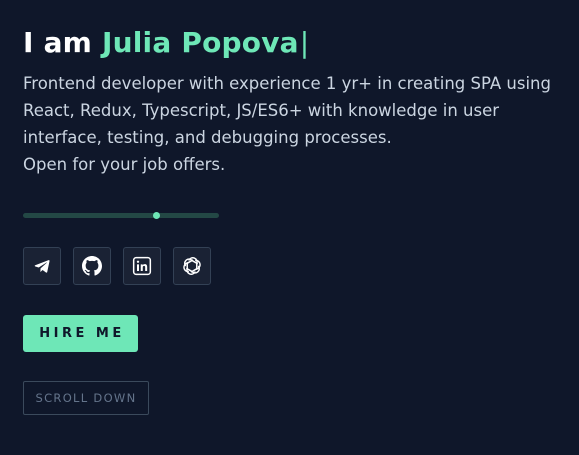  I want to click on telegram-icon, so click(42, 266).